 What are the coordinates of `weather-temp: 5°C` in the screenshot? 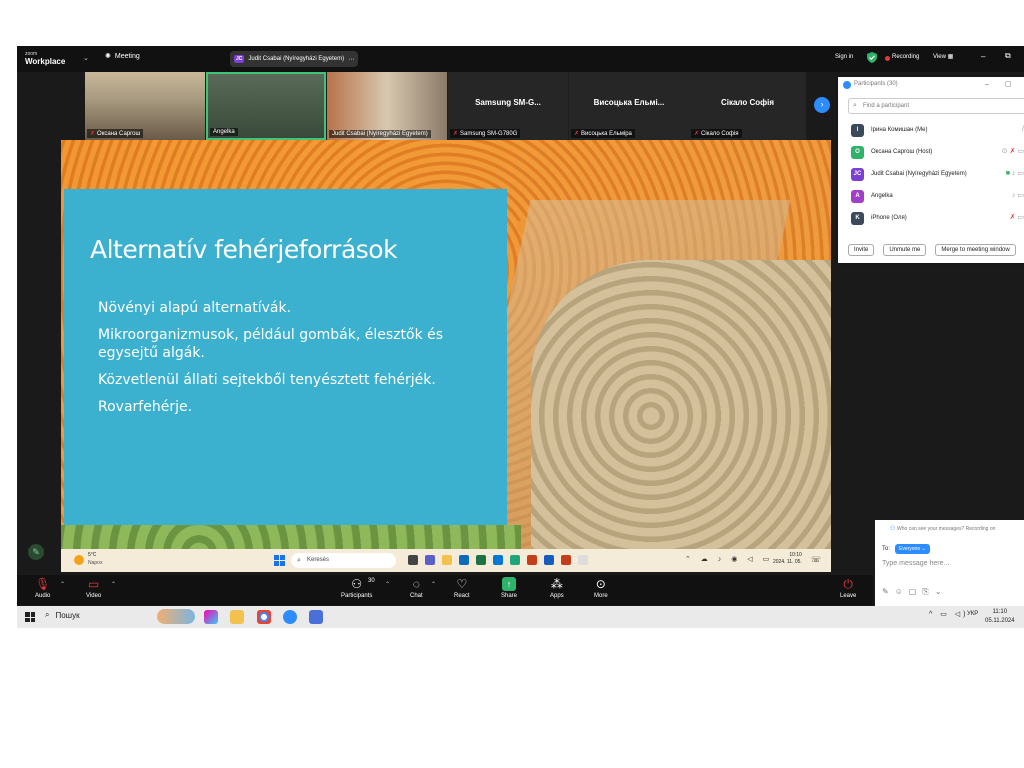 It's located at (92, 555).